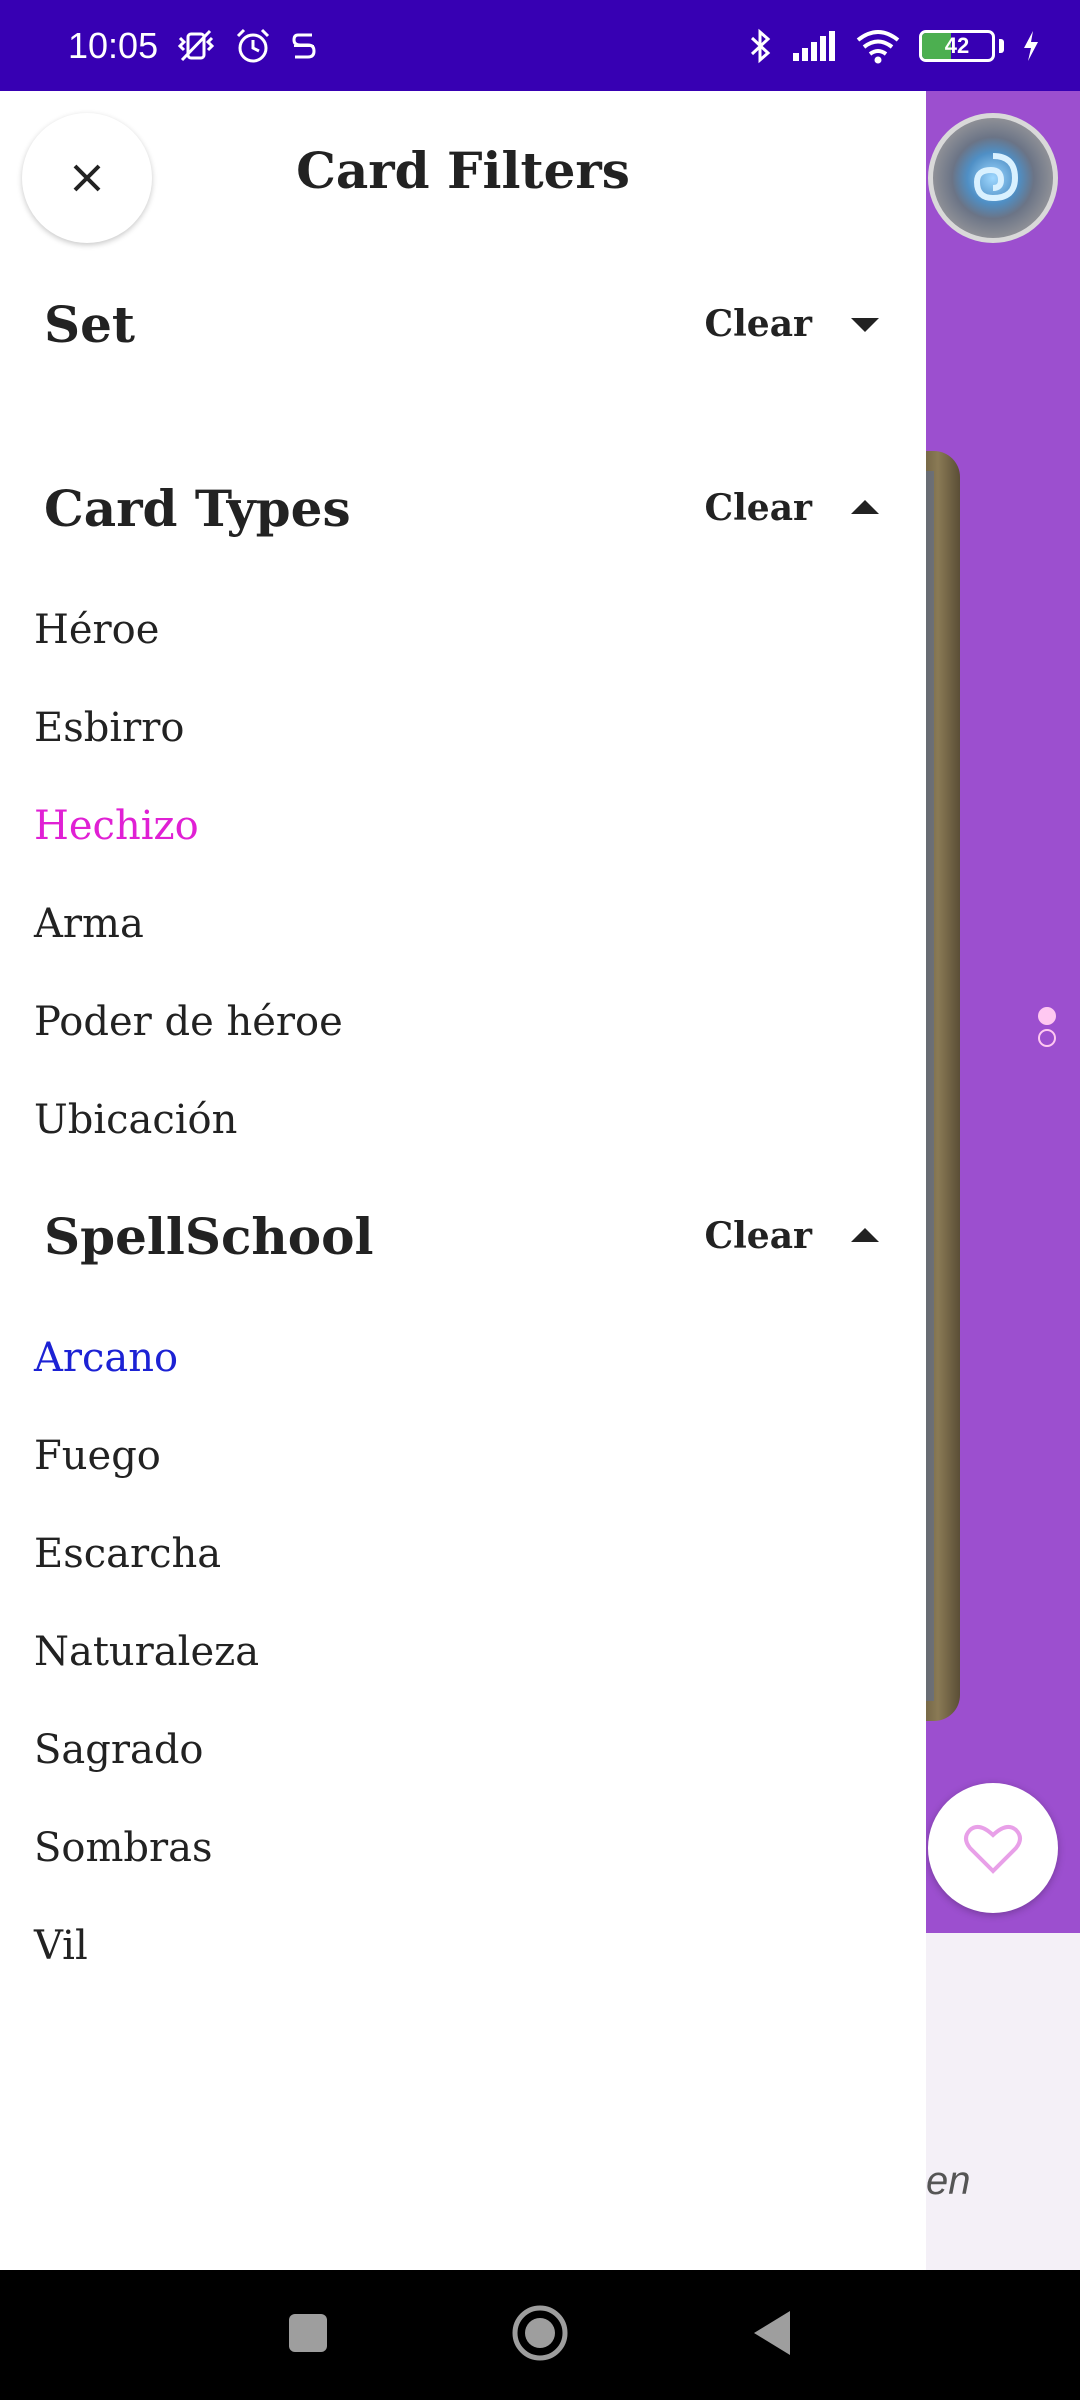 The height and width of the screenshot is (2400, 1080). Describe the element at coordinates (196, 46) in the screenshot. I see `vibrate-off-icon` at that location.